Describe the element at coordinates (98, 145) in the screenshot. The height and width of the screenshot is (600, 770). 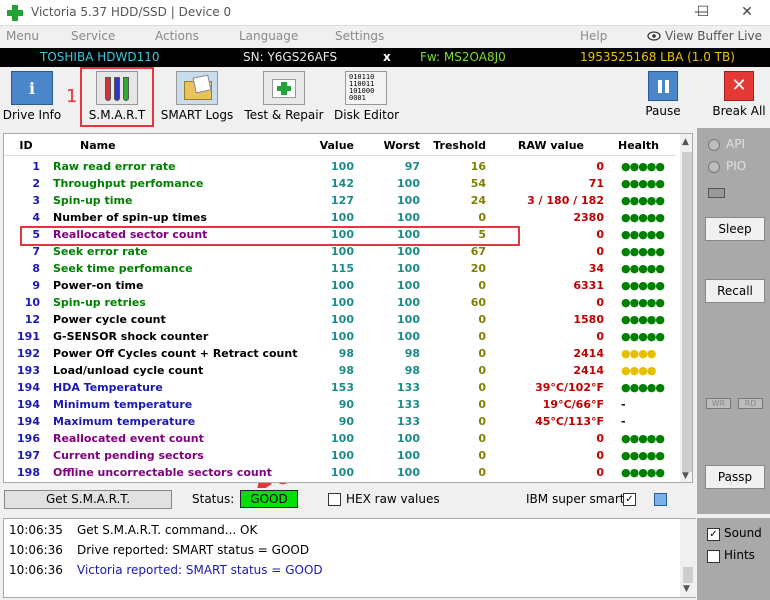
I see `col-name: Name` at that location.